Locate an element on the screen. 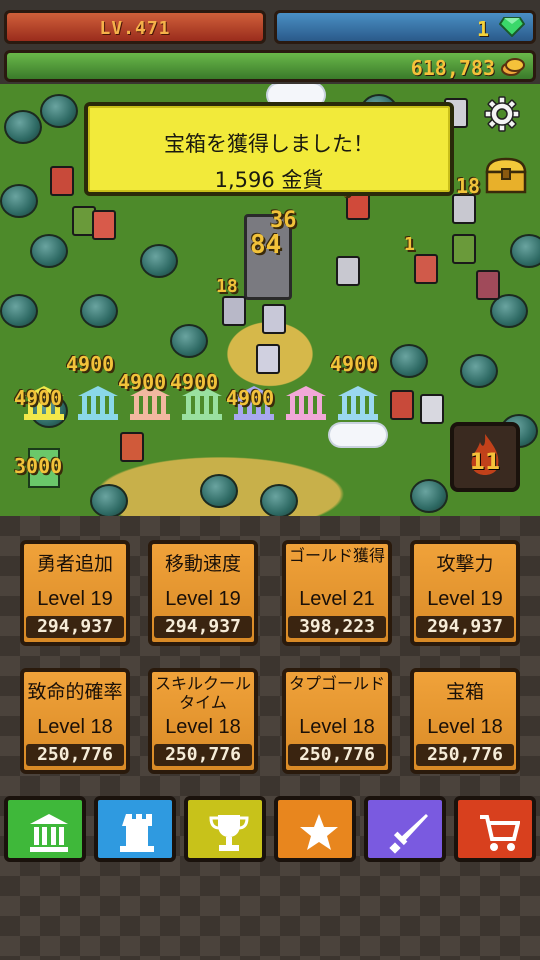  treasure-chest-icon is located at coordinates (506, 175).